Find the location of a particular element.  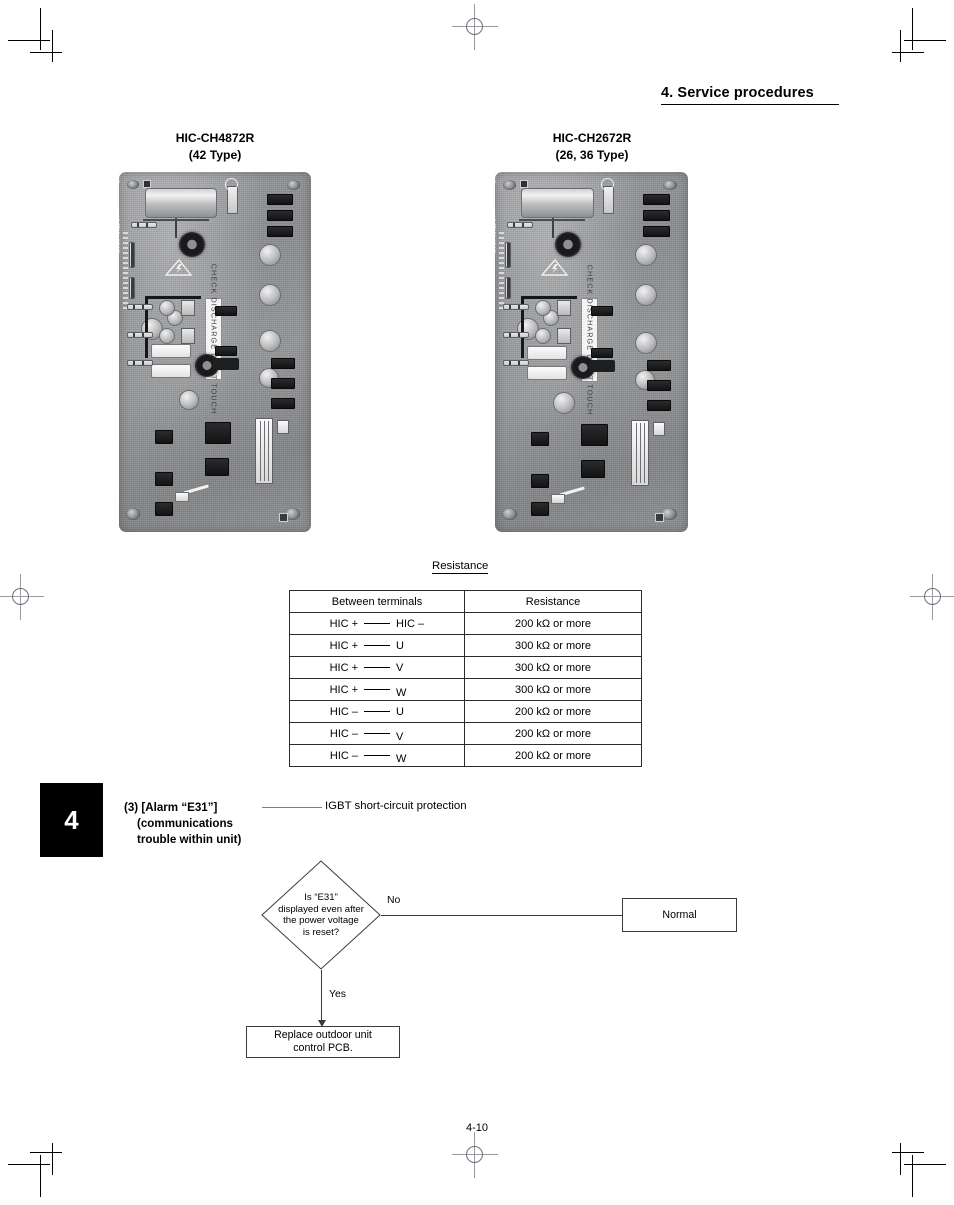

terminal-pair-cell: HIC + U is located at coordinates (377, 645).